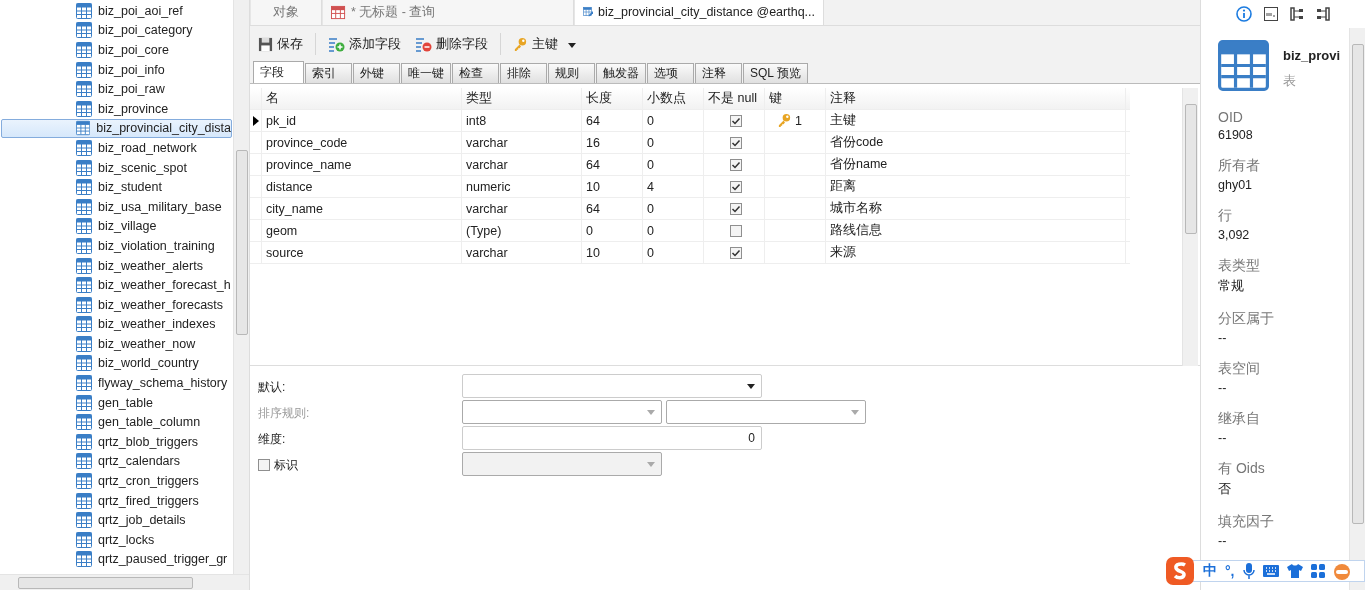 This screenshot has height=590, width=1365. I want to click on dimension-field: 0, so click(612, 438).